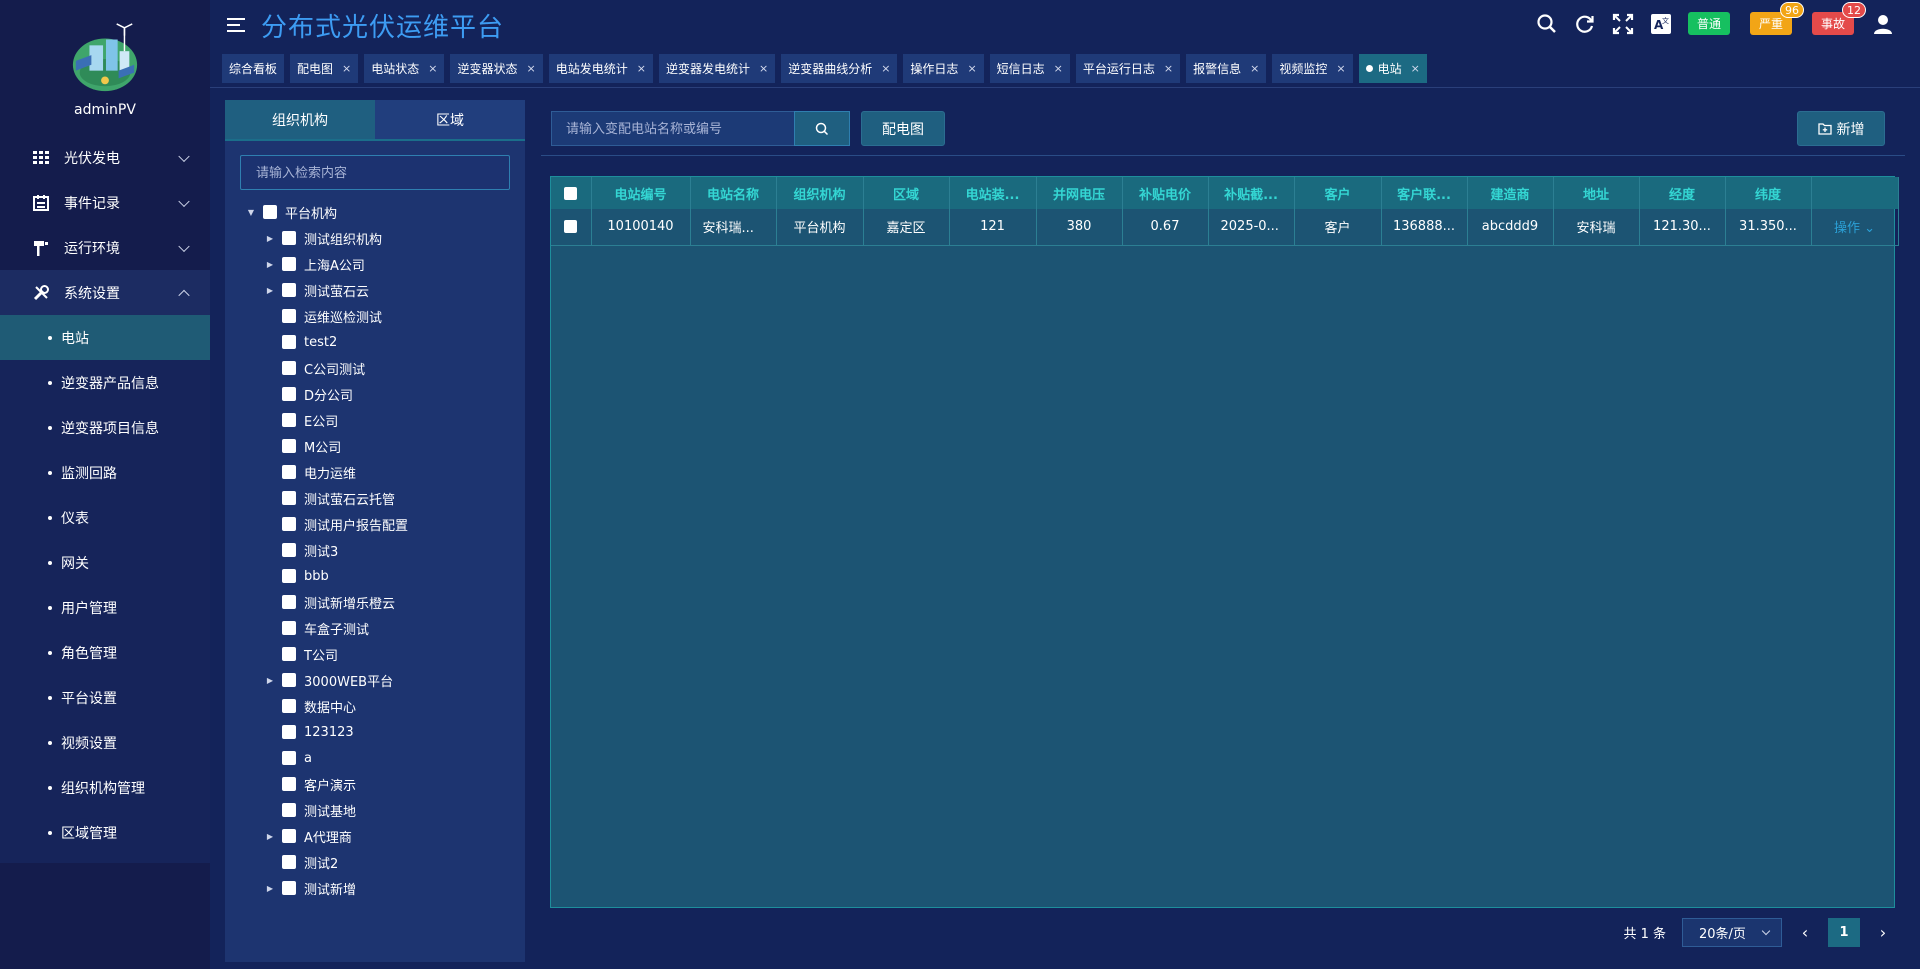 This screenshot has width=1920, height=969. What do you see at coordinates (375, 264) in the screenshot?
I see `tree-node: ▶ 上海A公司` at bounding box center [375, 264].